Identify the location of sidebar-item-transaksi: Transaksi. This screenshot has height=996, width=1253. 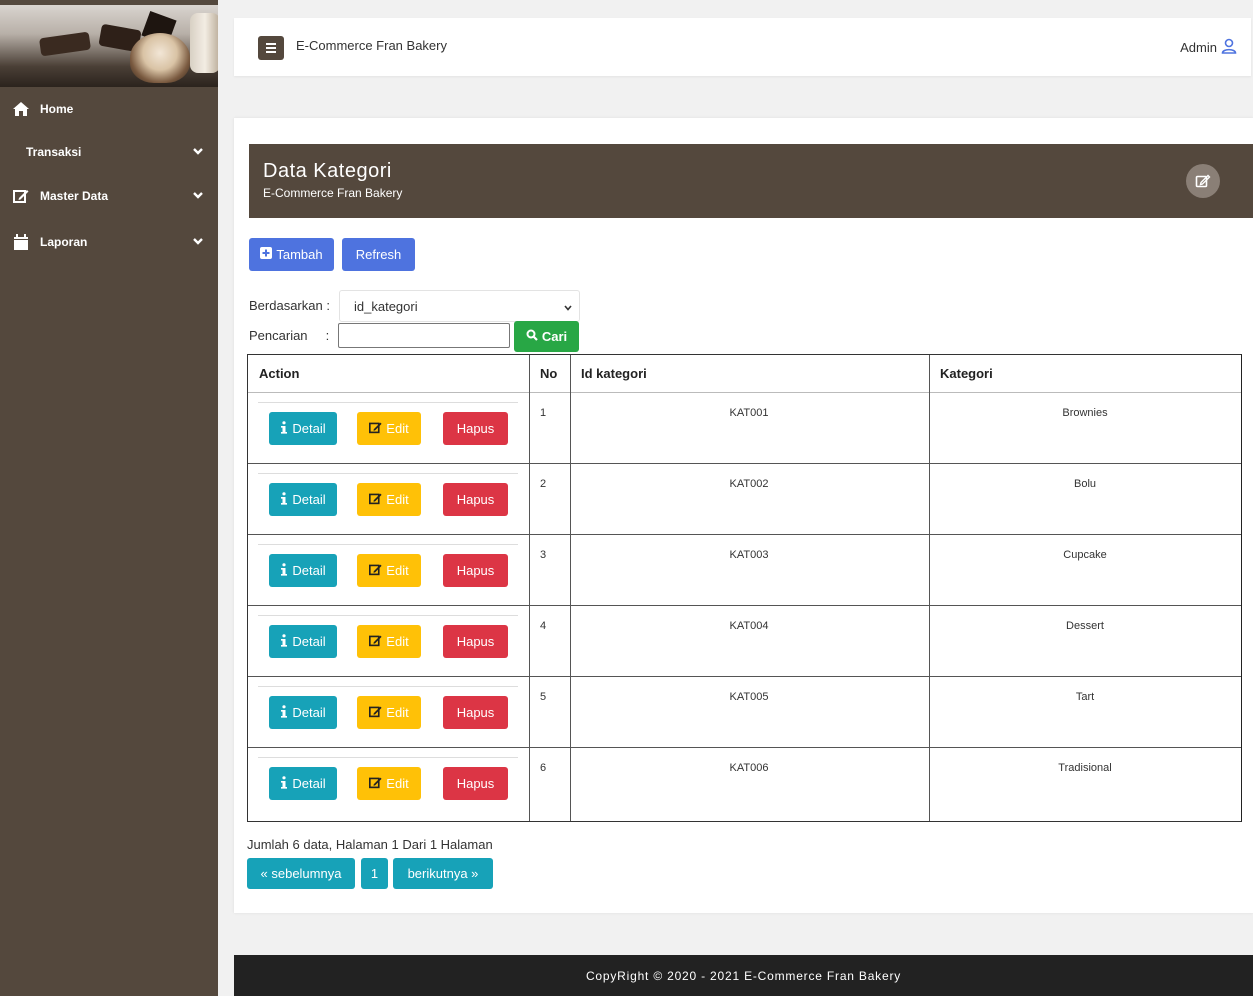
(109, 152).